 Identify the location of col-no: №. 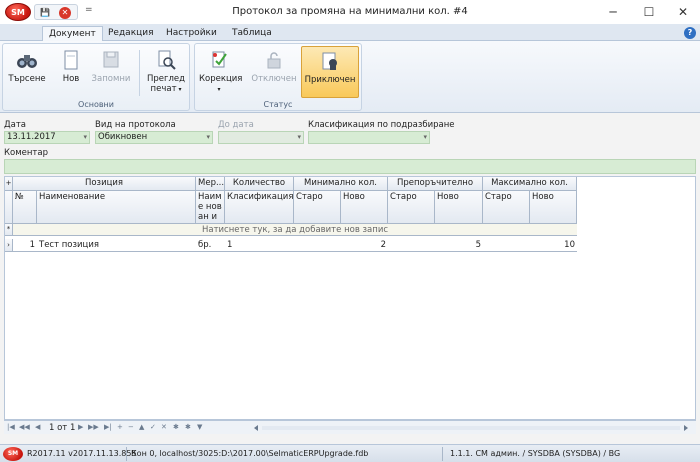
(25, 207).